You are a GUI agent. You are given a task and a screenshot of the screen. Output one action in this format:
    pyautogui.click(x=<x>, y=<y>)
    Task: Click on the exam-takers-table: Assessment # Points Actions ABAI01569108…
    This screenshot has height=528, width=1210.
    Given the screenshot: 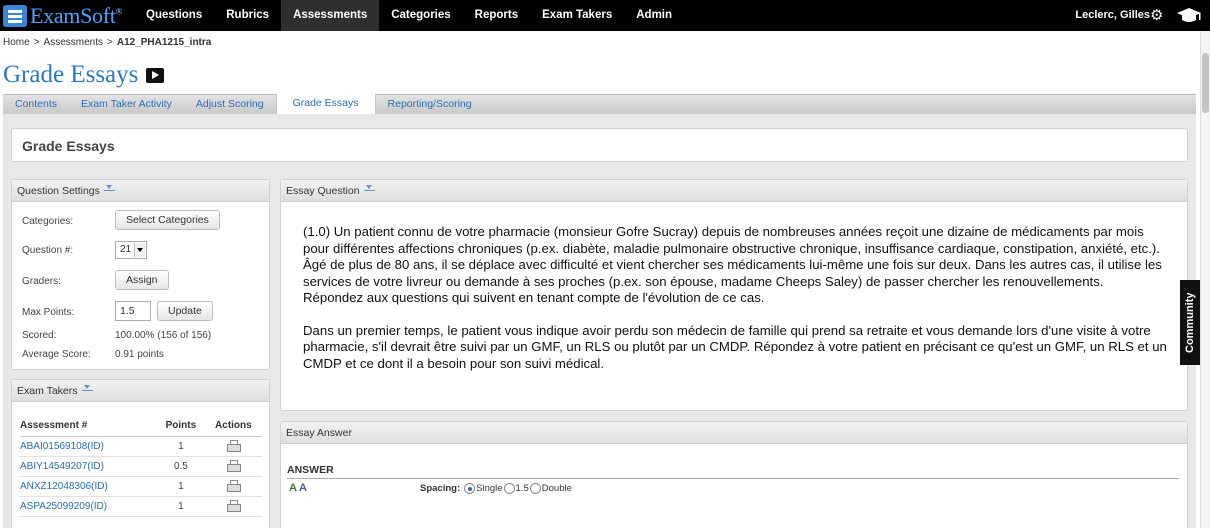 What is the action you would take?
    pyautogui.click(x=141, y=466)
    